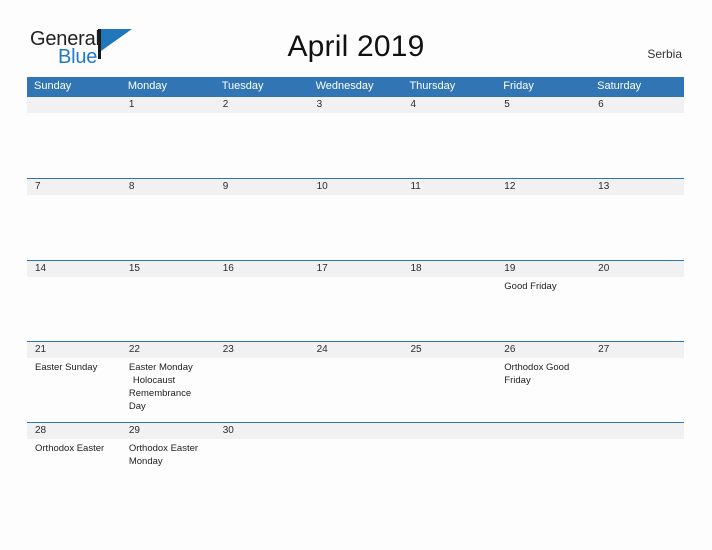 The width and height of the screenshot is (712, 550). I want to click on date-number: 18, so click(449, 269).